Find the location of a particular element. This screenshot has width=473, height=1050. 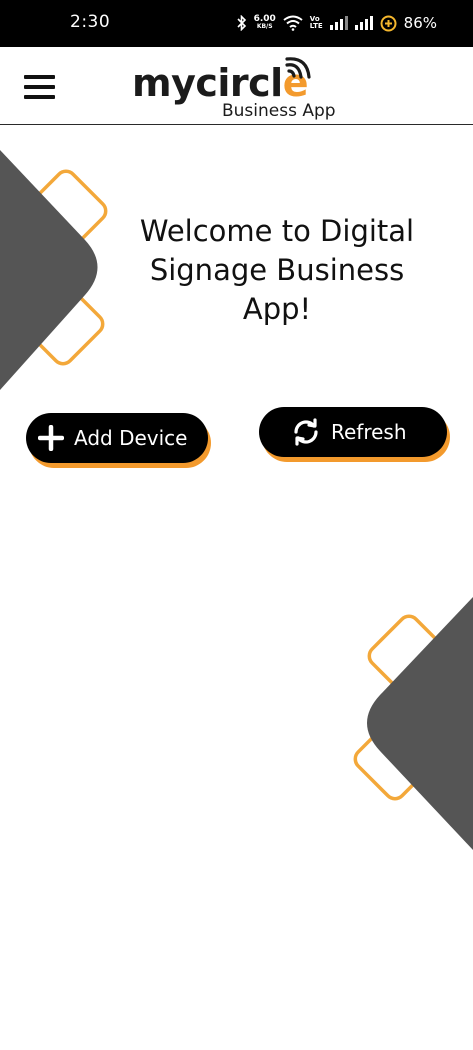

app-logo: mycircle Business App is located at coordinates (245, 88).